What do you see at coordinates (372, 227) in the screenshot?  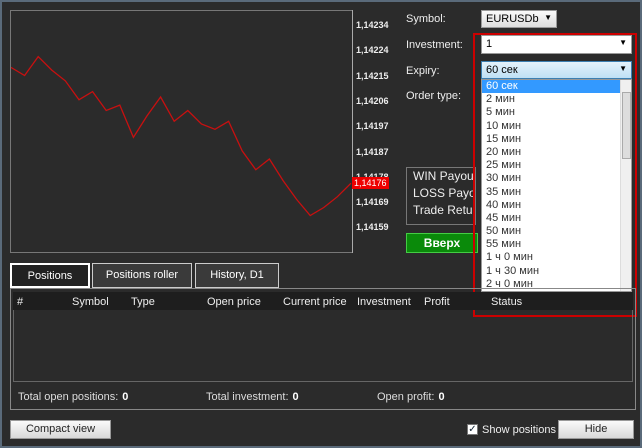 I see `price-tick: 1,14159` at bounding box center [372, 227].